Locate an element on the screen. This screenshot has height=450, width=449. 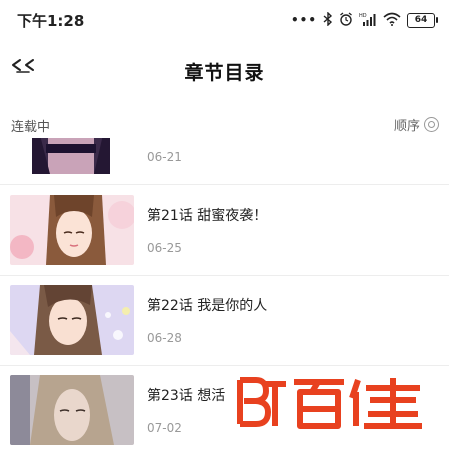
page-title: 章节目录 is located at coordinates (224, 73).